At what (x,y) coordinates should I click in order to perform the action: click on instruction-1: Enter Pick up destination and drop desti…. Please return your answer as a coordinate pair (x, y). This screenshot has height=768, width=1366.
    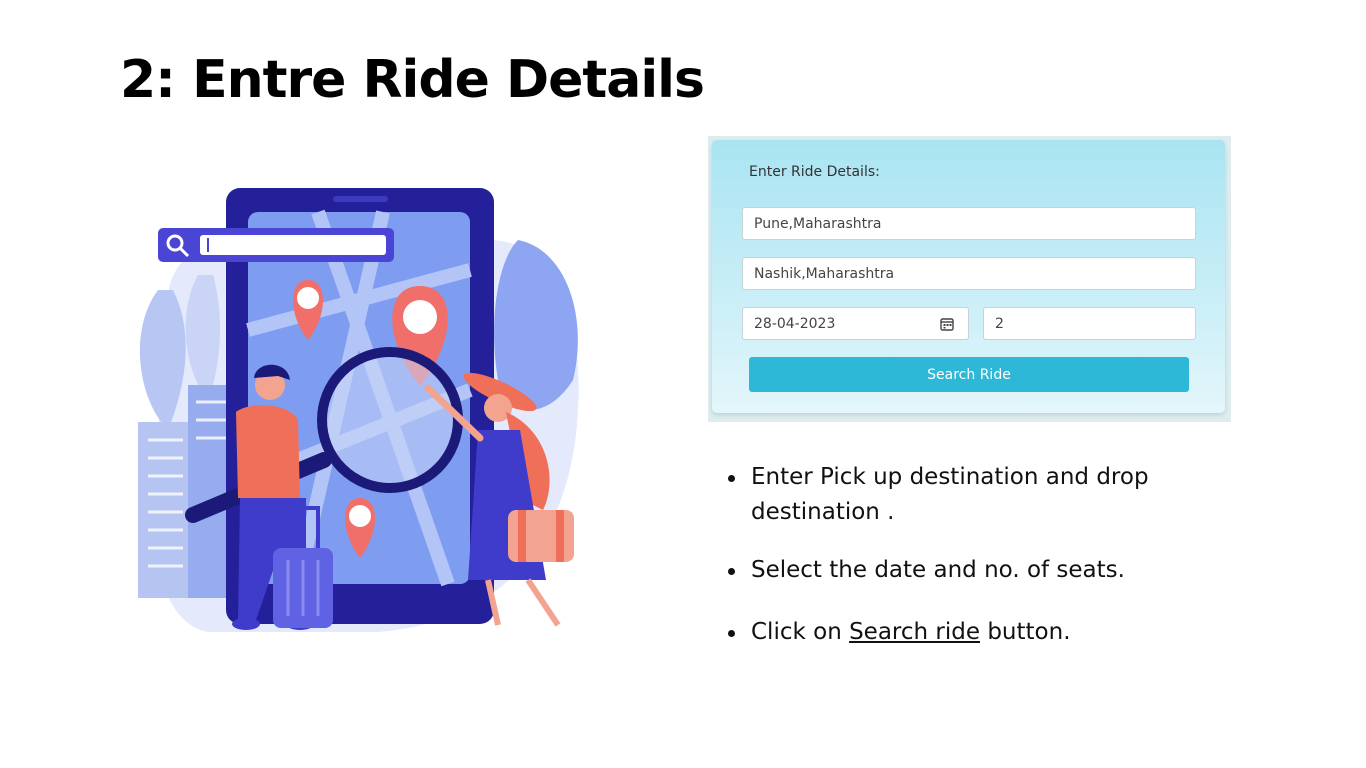
    Looking at the image, I should click on (950, 494).